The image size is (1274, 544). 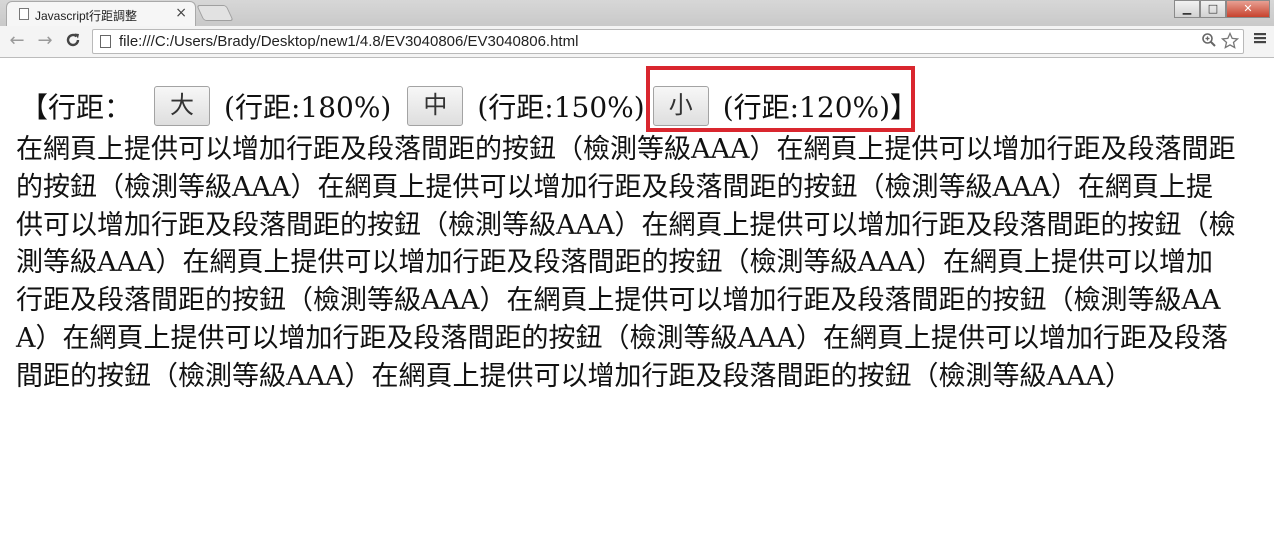 I want to click on zoom-icon, so click(x=1209, y=42).